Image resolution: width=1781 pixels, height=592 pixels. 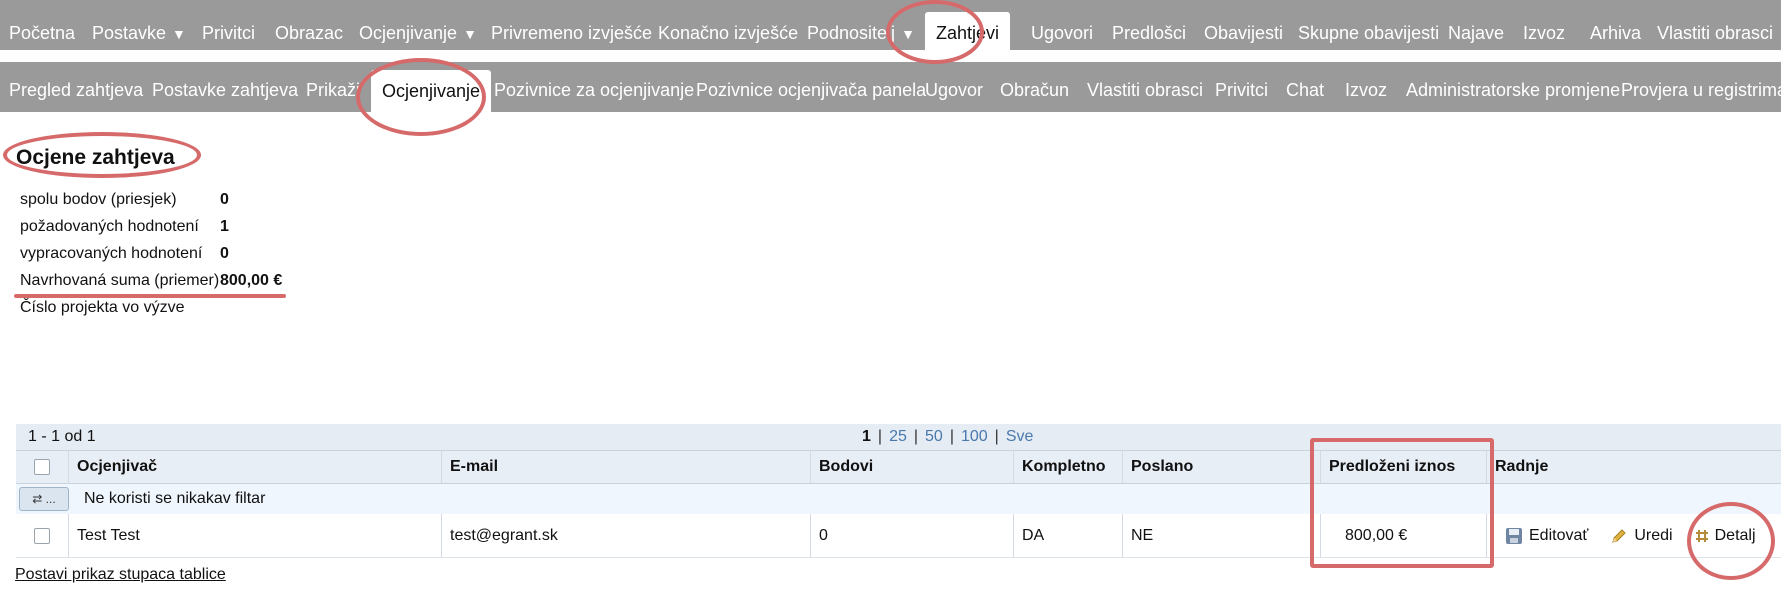 I want to click on summary-row: vypracovaných hodnotení 0, so click(x=151, y=253).